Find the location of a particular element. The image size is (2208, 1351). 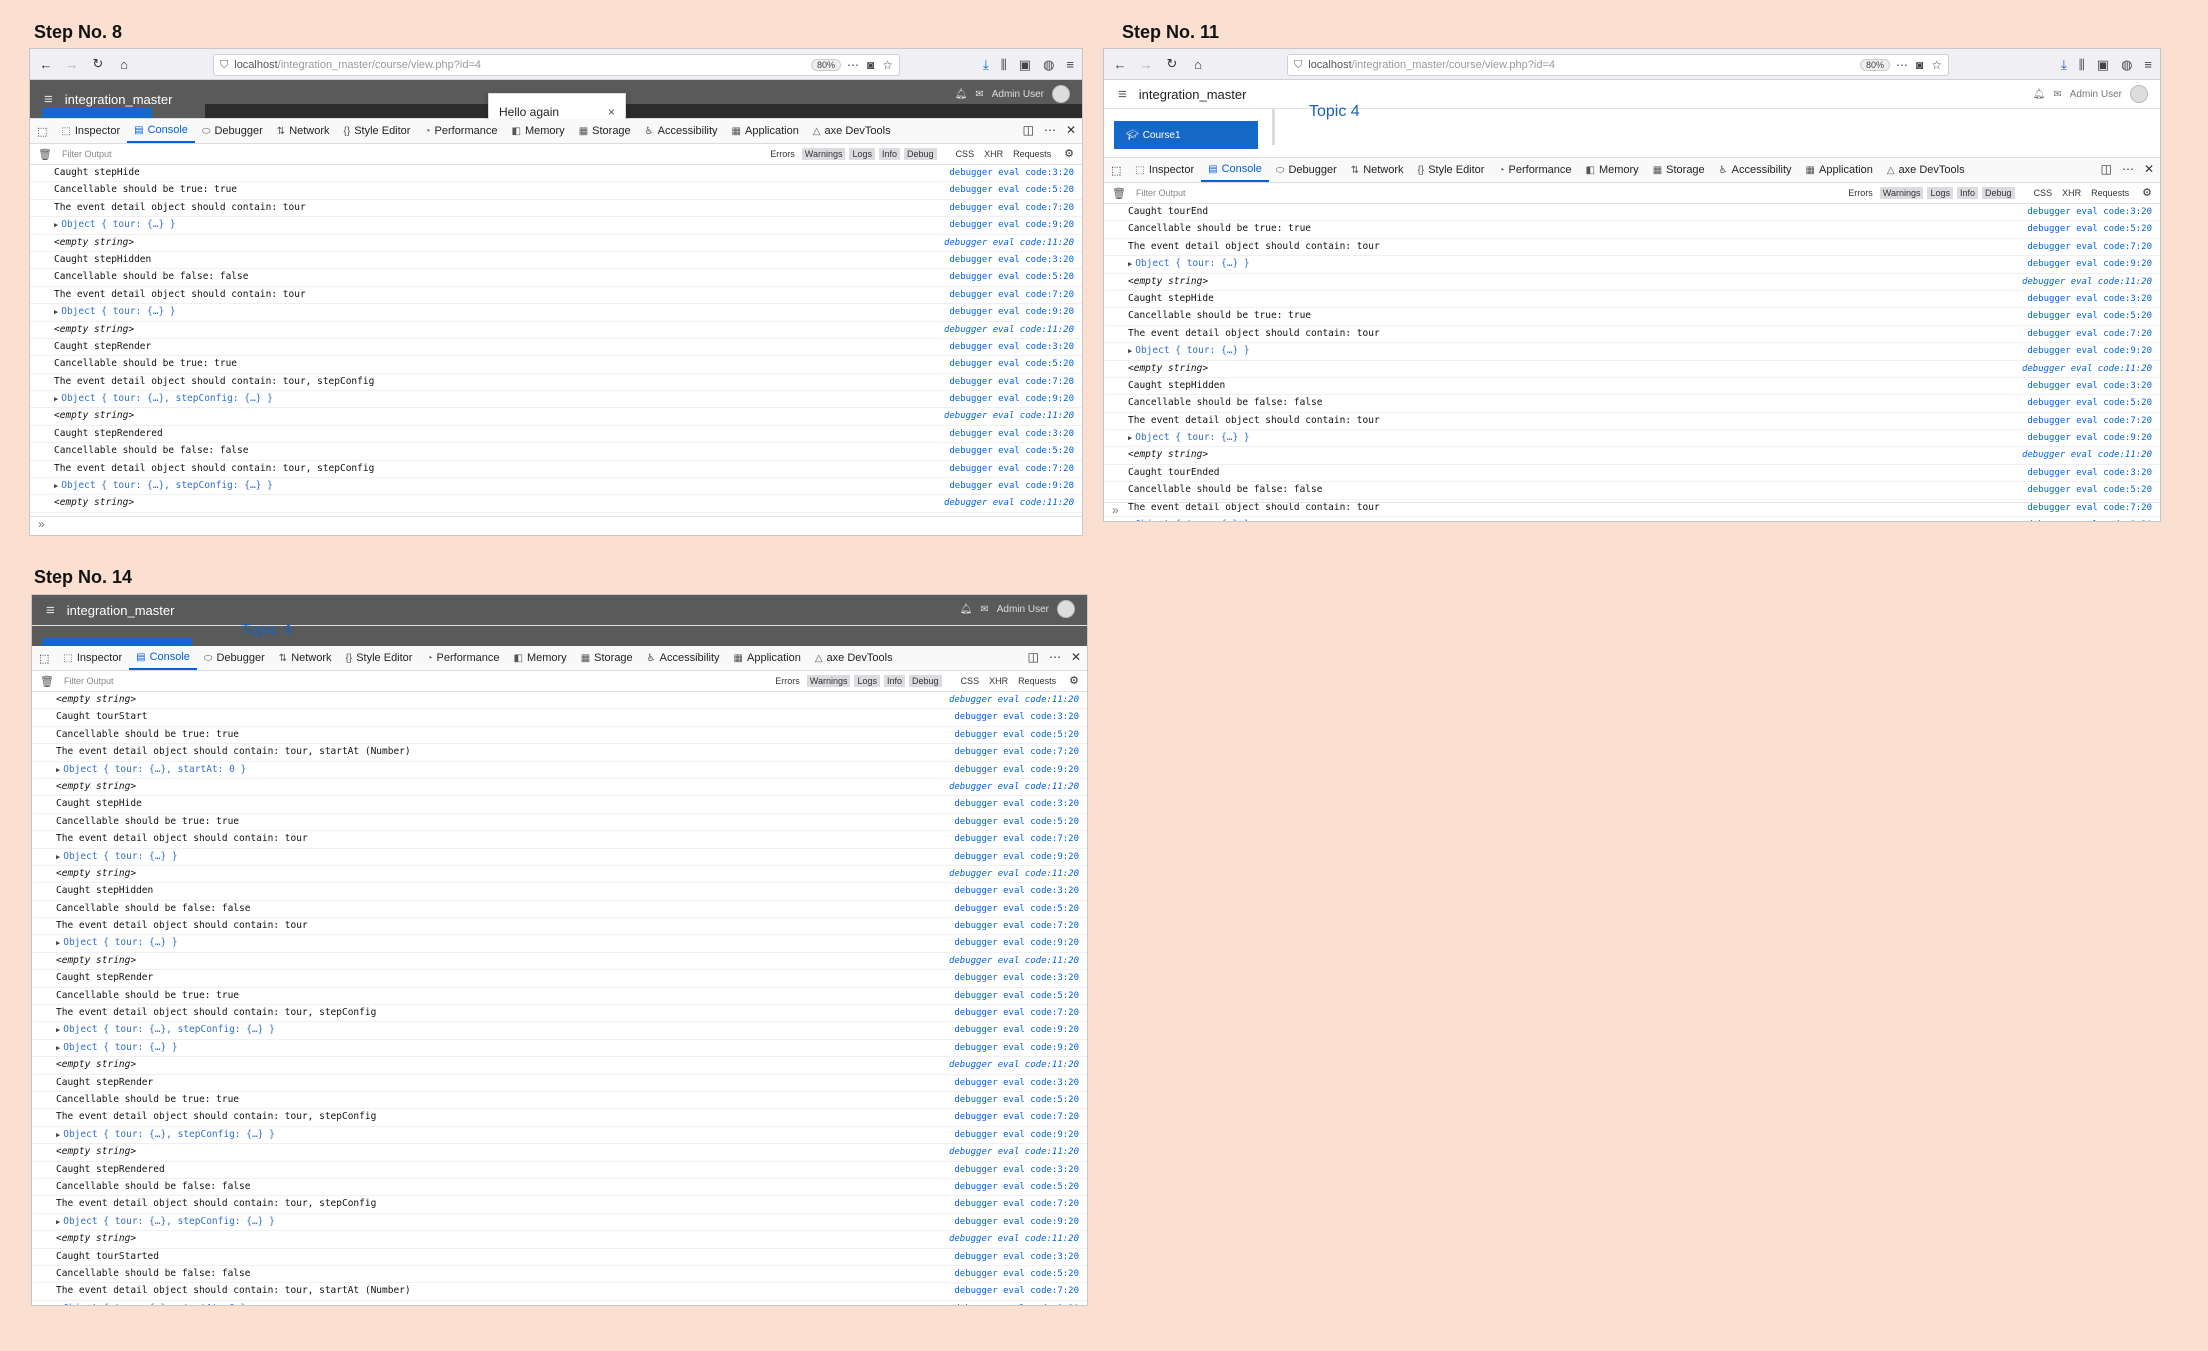

sidebar-item-course1: 🎓︎ Course1 is located at coordinates (1186, 135).